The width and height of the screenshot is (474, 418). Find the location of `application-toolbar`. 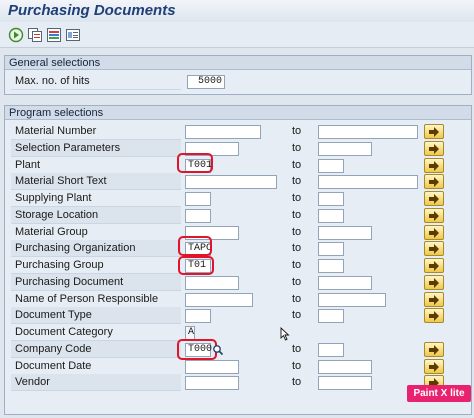

application-toolbar is located at coordinates (237, 35).